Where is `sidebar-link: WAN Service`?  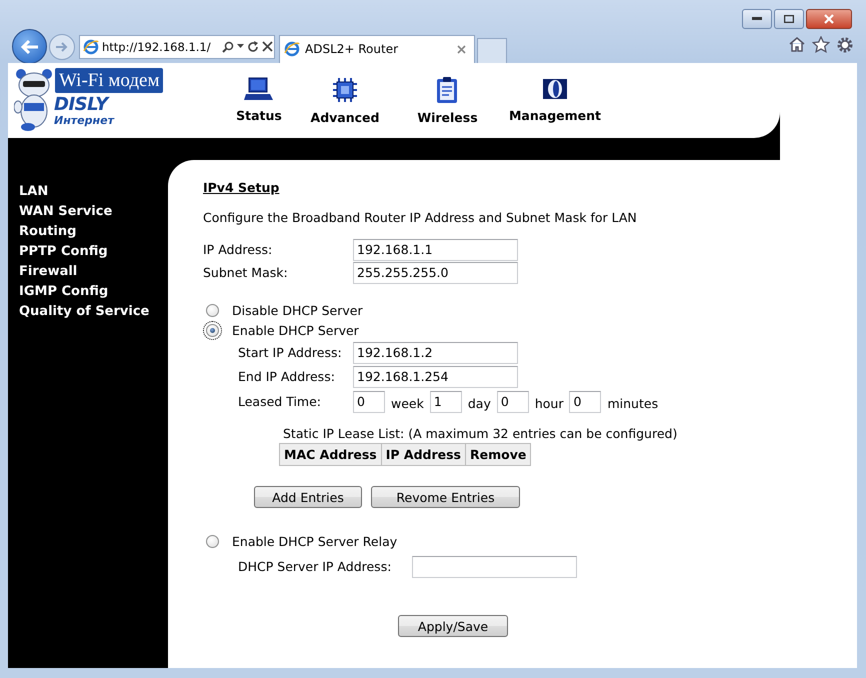 sidebar-link: WAN Service is located at coordinates (65, 212).